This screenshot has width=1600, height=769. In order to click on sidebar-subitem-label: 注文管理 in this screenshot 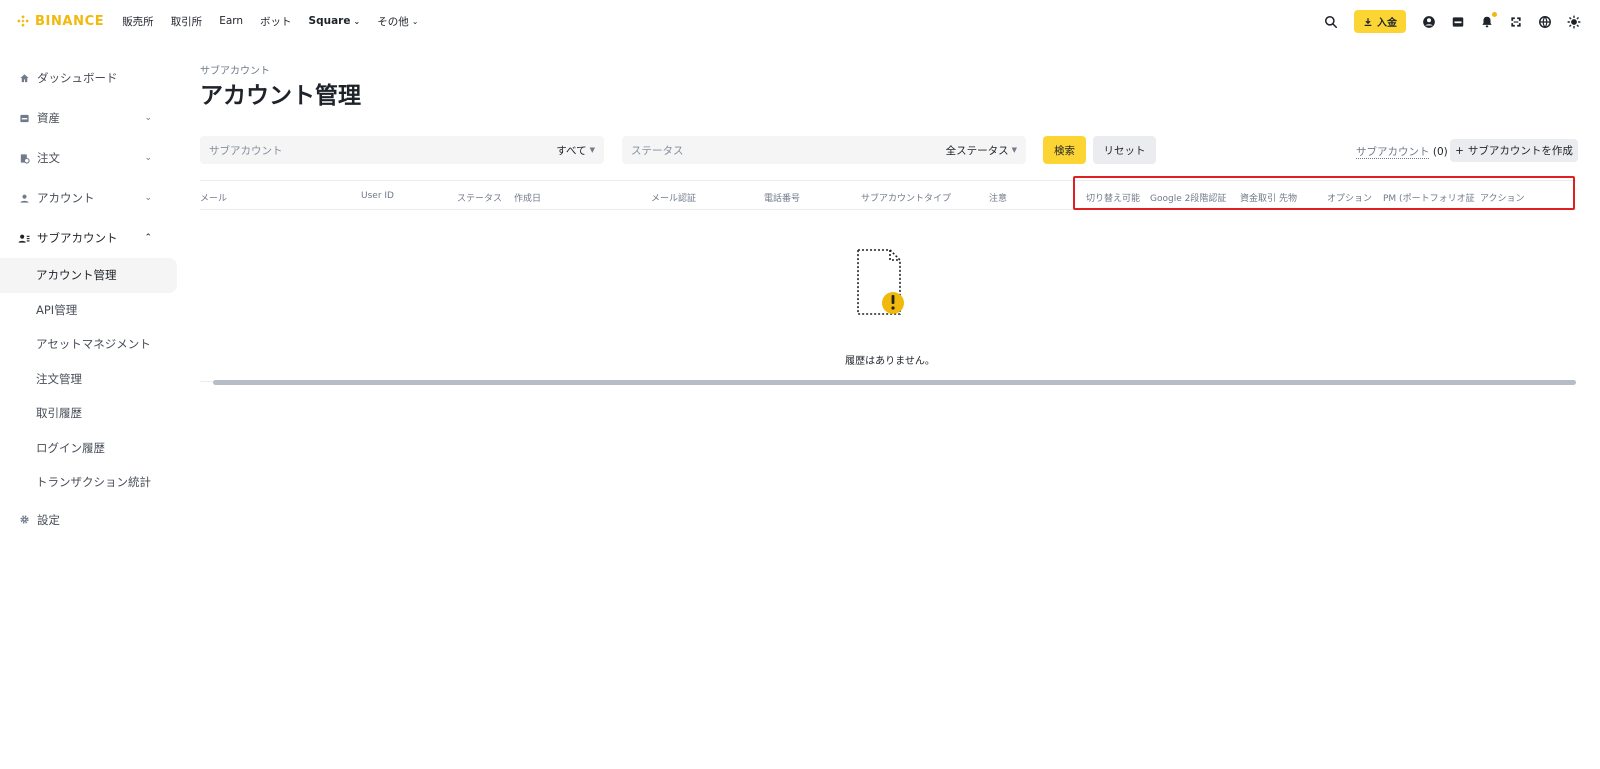, I will do `click(59, 378)`.